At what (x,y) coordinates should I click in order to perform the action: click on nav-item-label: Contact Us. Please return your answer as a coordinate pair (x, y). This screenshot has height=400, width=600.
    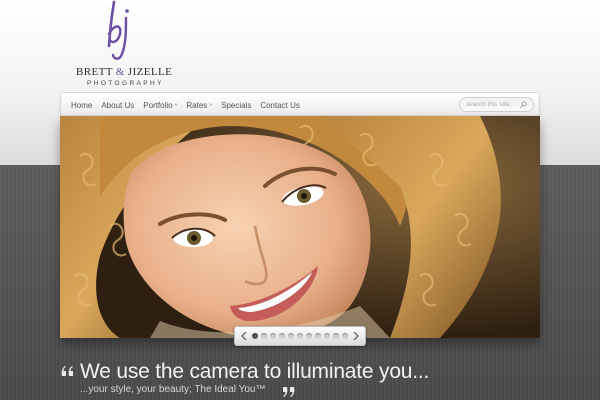
    Looking at the image, I should click on (280, 105).